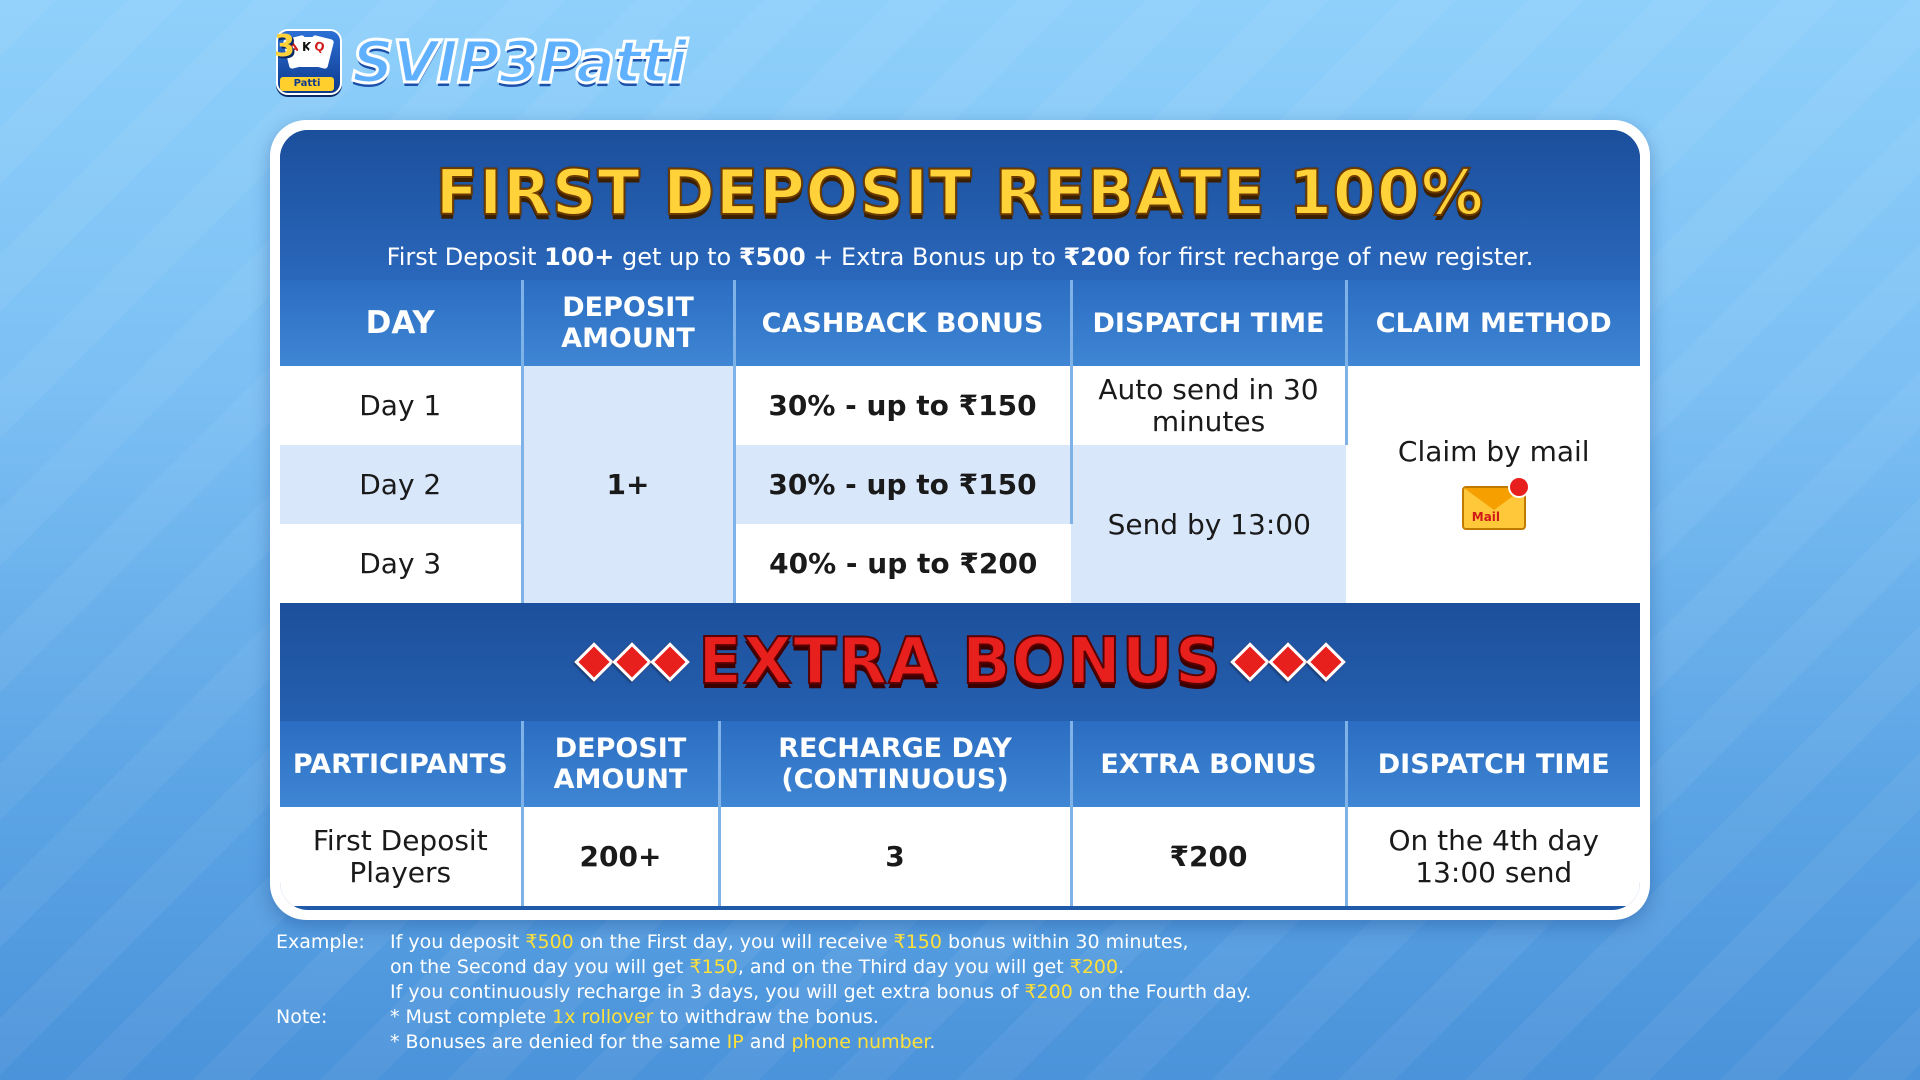 This screenshot has height=1080, width=1920. Describe the element at coordinates (1288, 662) in the screenshot. I see `diamond-right-icon` at that location.